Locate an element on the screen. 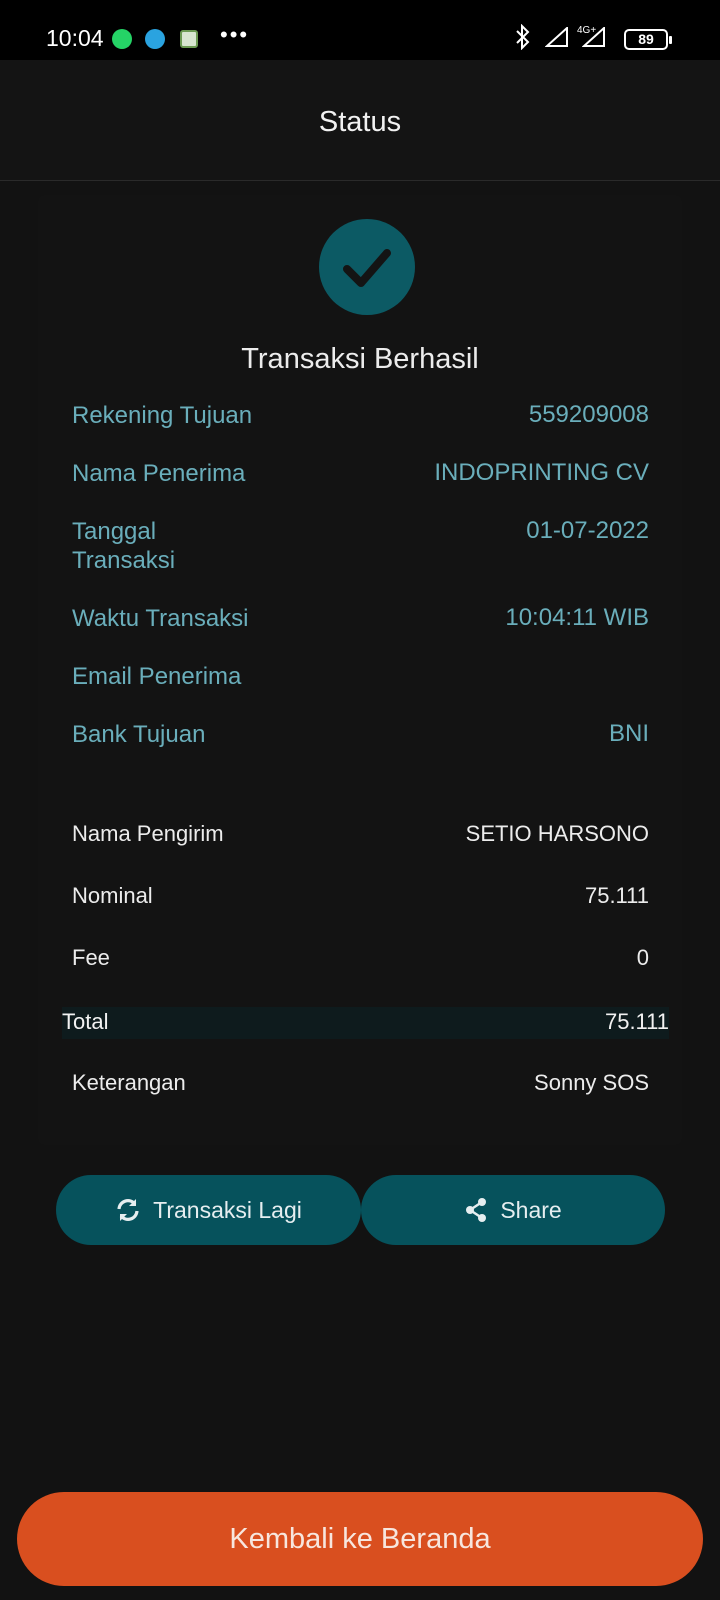 This screenshot has height=1600, width=720. share-button: Share is located at coordinates (513, 1210).